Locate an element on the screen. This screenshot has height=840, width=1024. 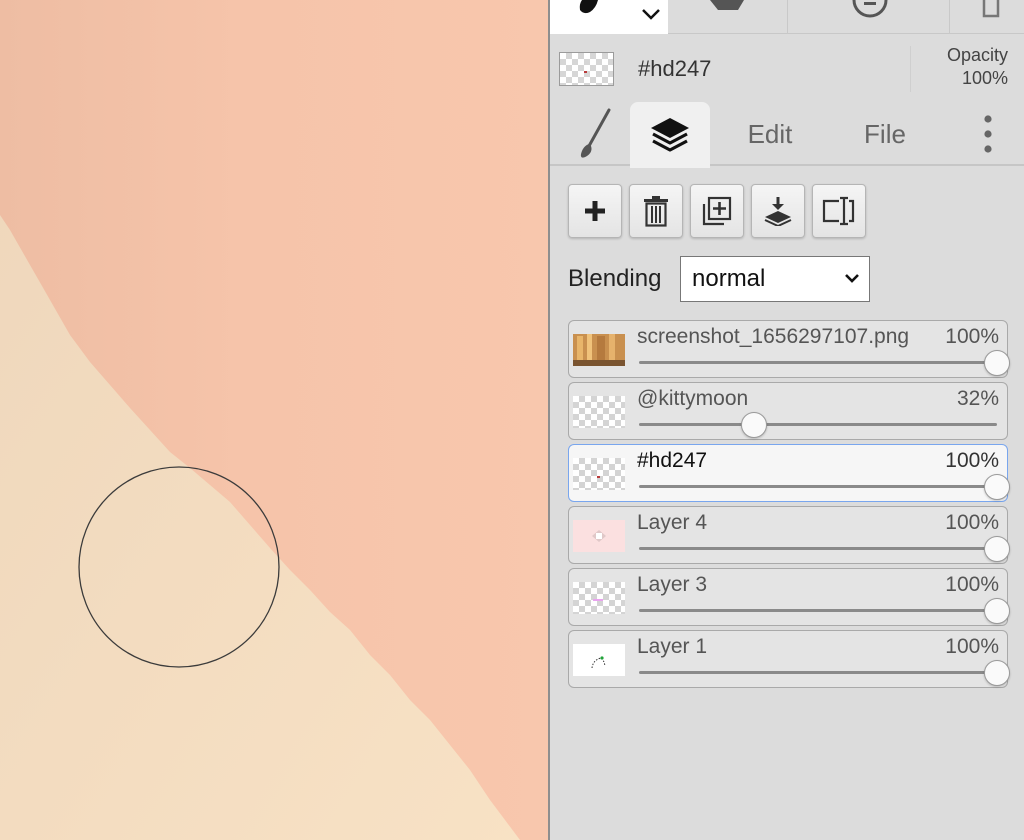
eraser-tool-button is located at coordinates (870, 17).